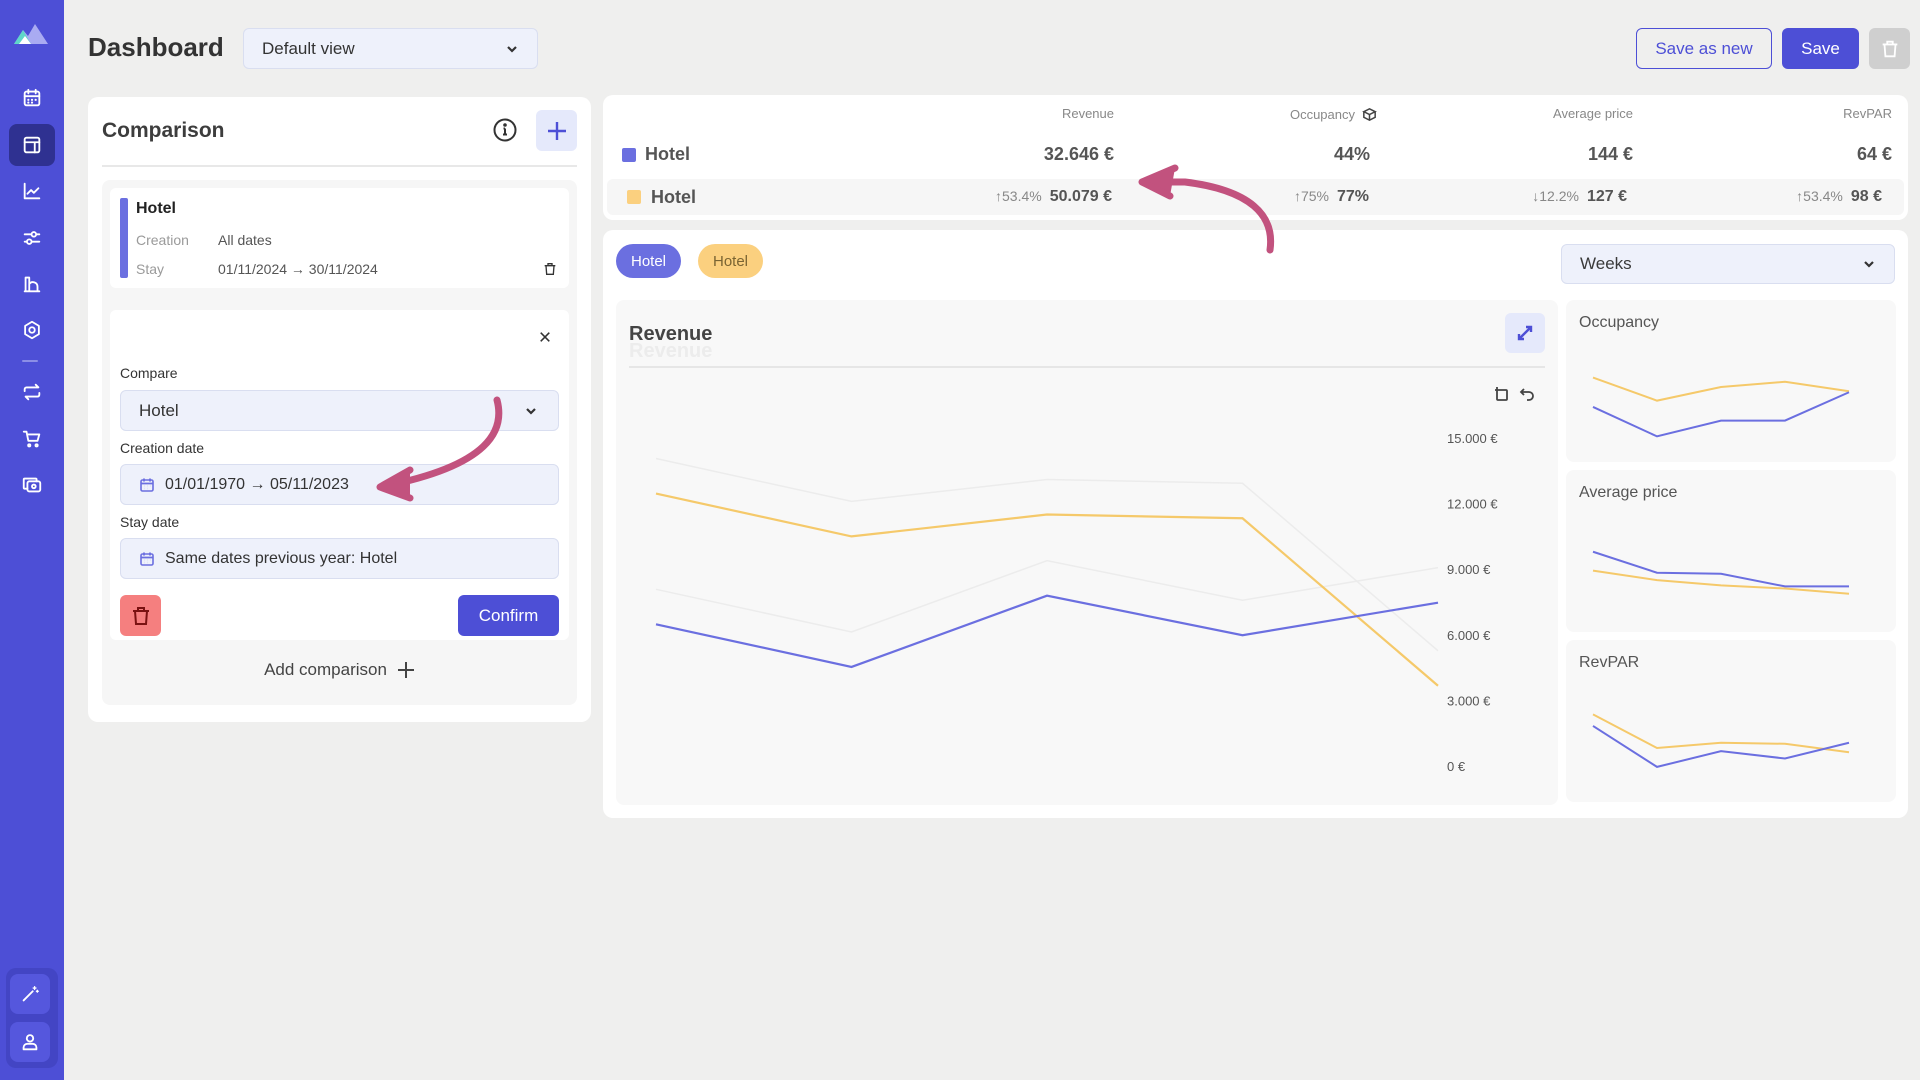 Image resolution: width=1920 pixels, height=1080 pixels. I want to click on sidebar-item-sync, so click(32, 392).